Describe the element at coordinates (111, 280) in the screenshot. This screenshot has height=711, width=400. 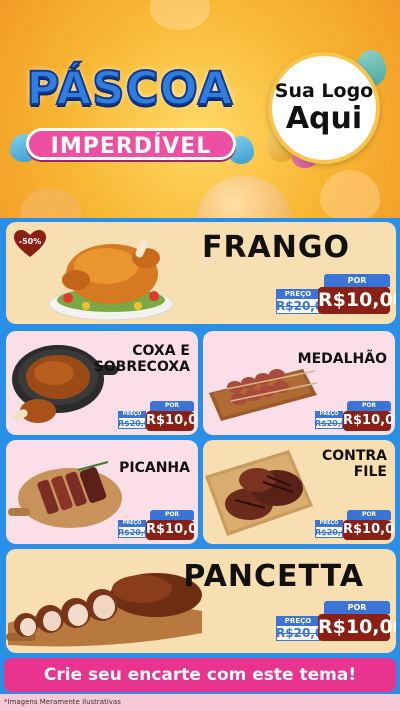
I see `roast-chicken-image` at that location.